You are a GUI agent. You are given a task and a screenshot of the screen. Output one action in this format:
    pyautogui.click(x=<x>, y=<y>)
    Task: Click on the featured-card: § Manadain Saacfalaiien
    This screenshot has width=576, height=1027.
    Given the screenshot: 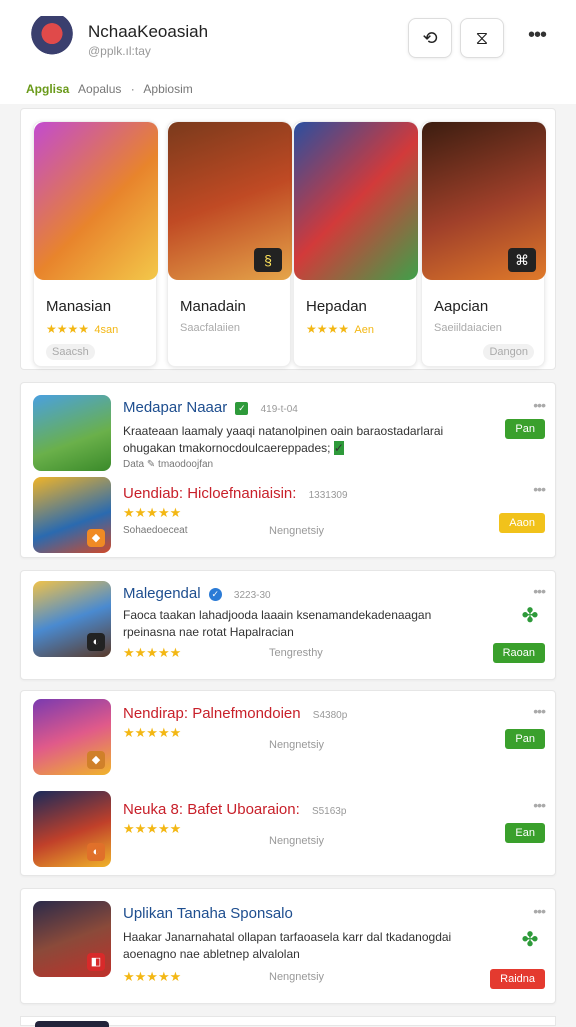 What is the action you would take?
    pyautogui.click(x=229, y=244)
    